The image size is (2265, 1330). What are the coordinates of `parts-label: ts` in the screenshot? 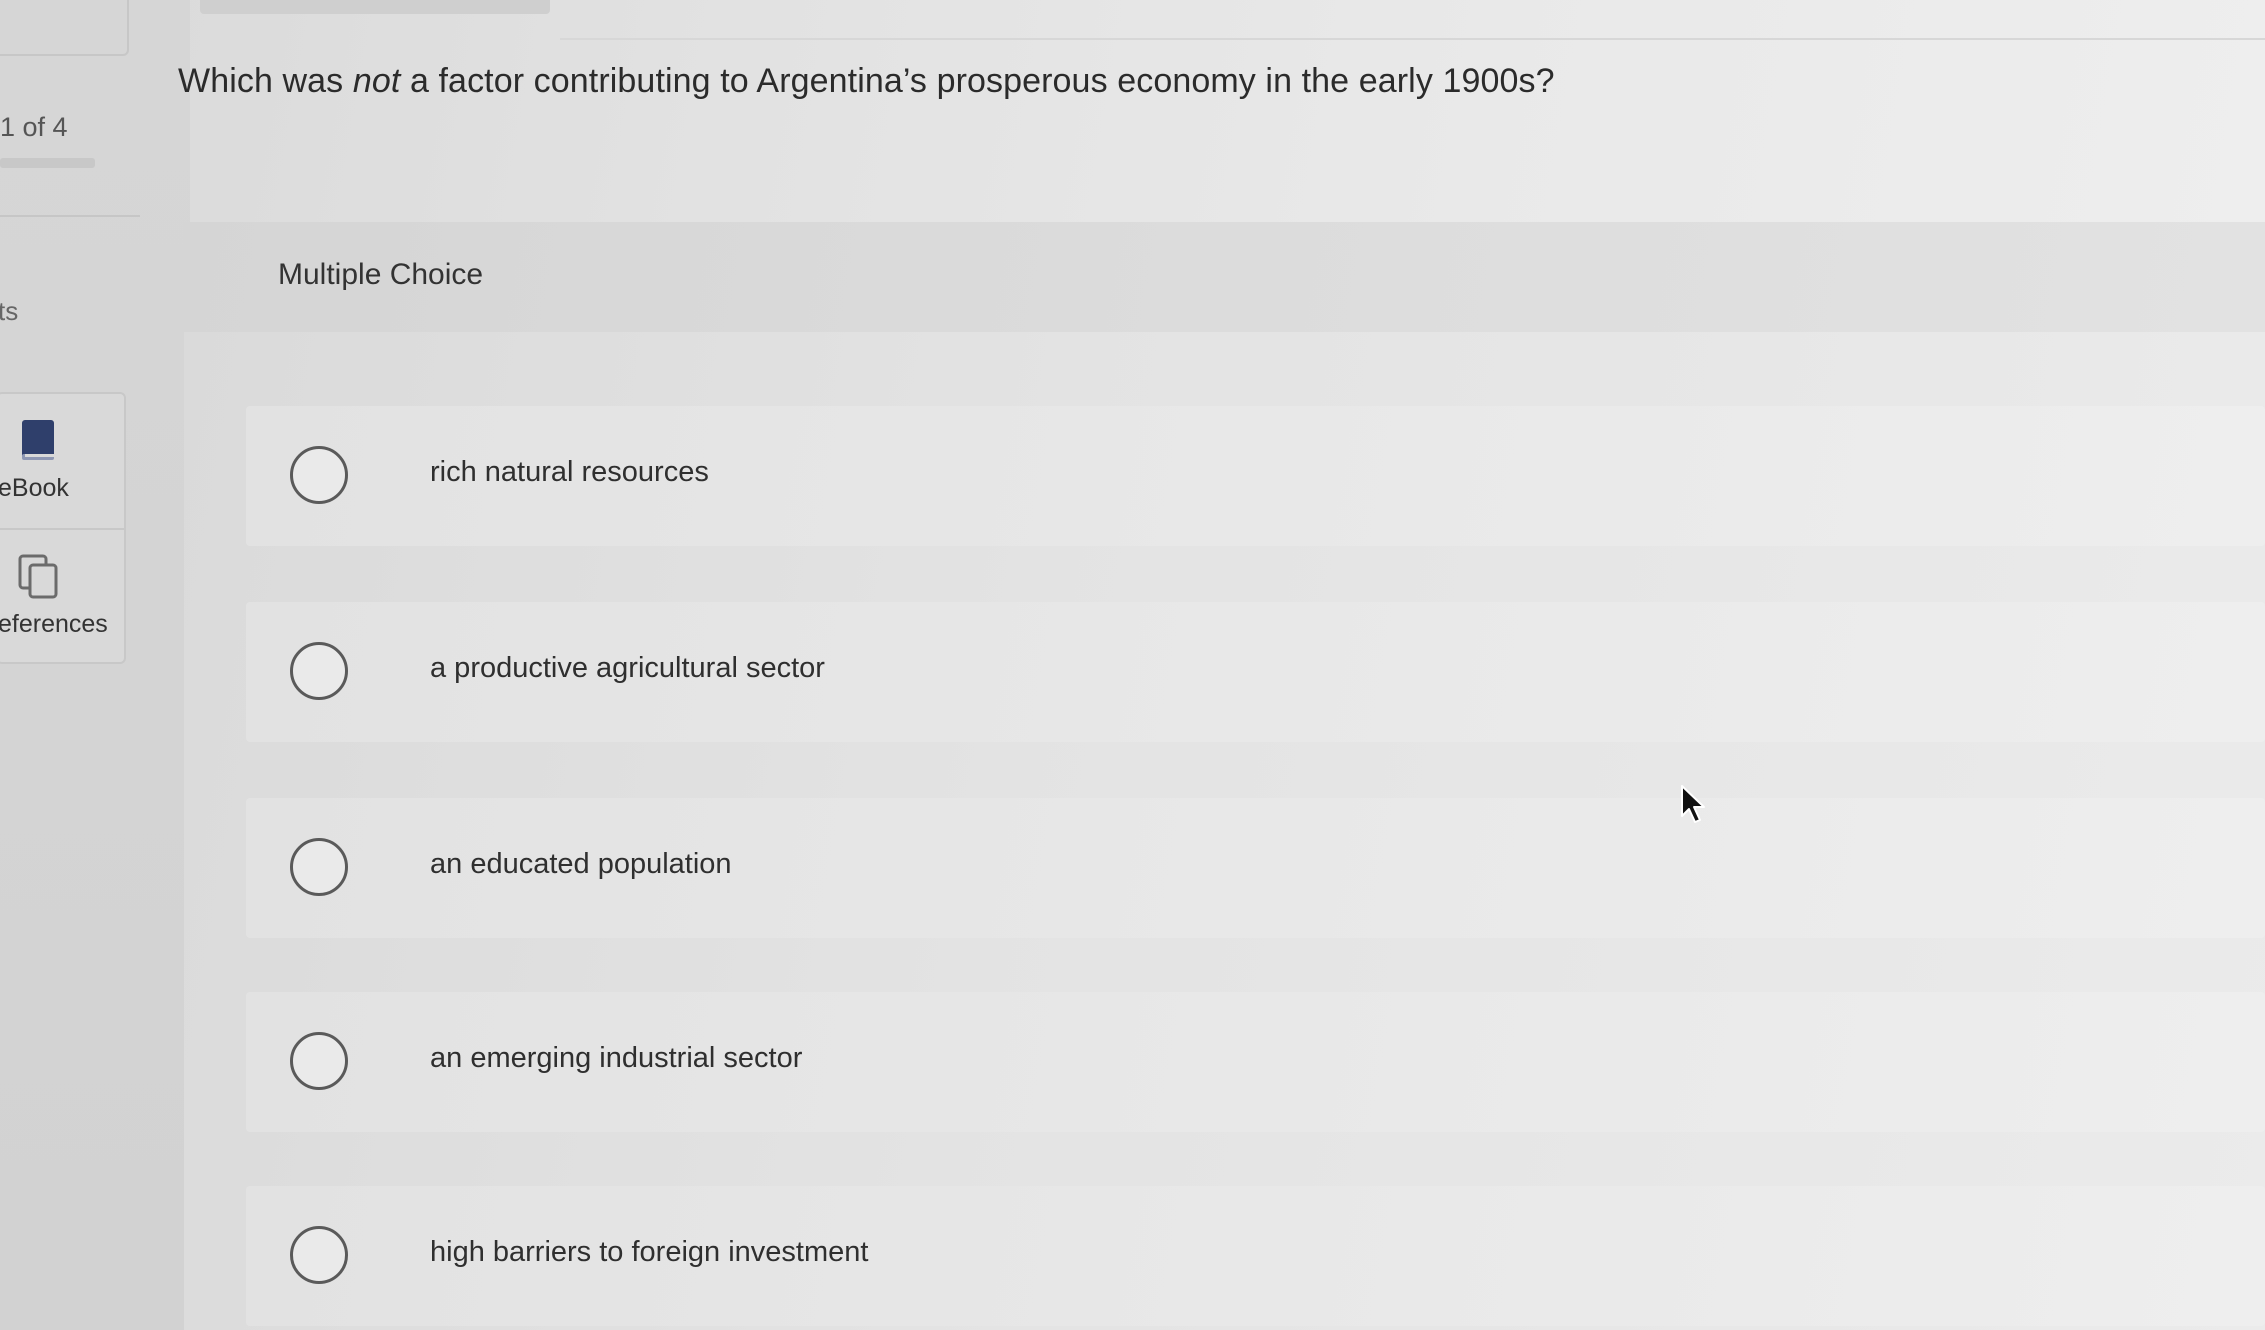 It's located at (9, 311).